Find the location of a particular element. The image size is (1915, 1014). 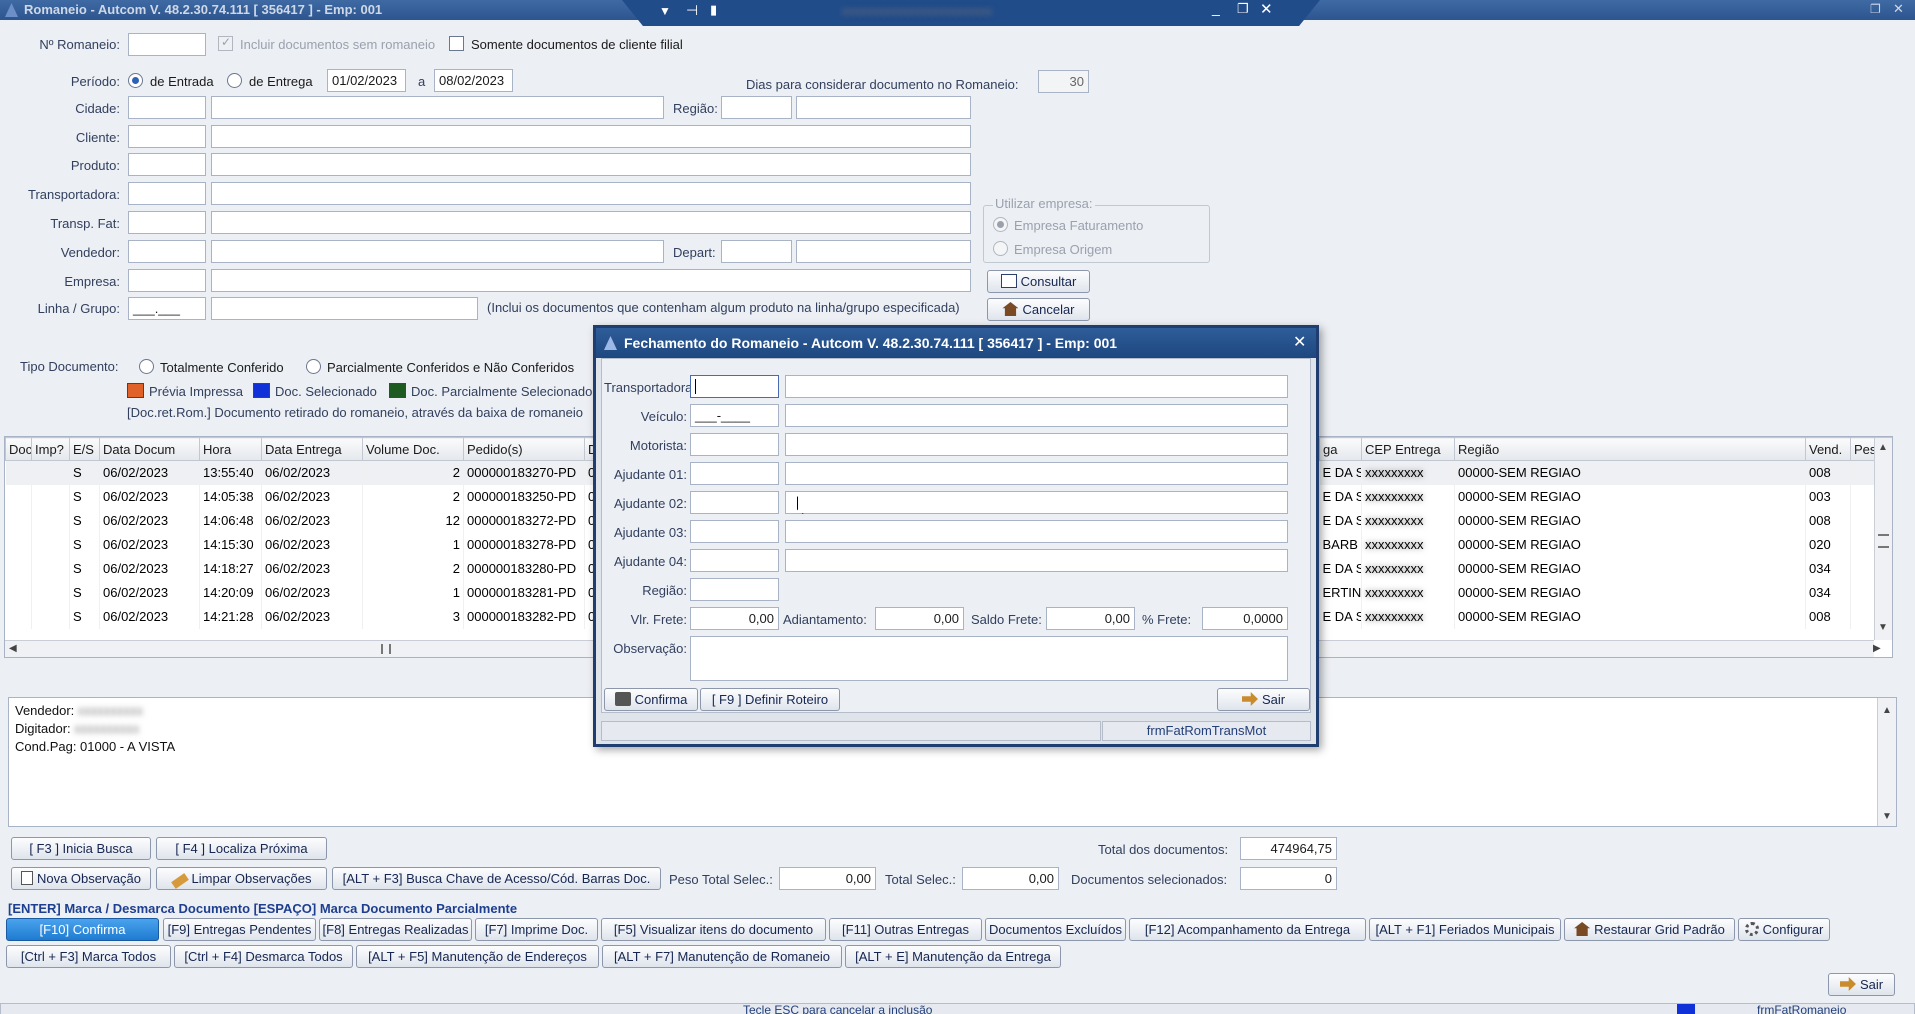

cidade-name-input is located at coordinates (437, 107).